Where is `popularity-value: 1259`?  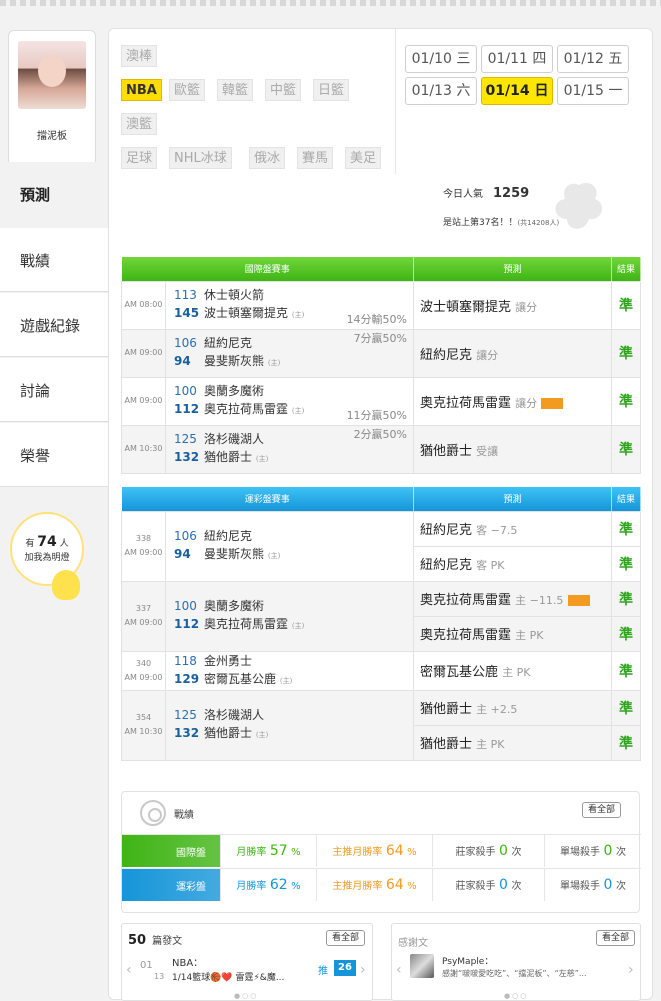
popularity-value: 1259 is located at coordinates (511, 193).